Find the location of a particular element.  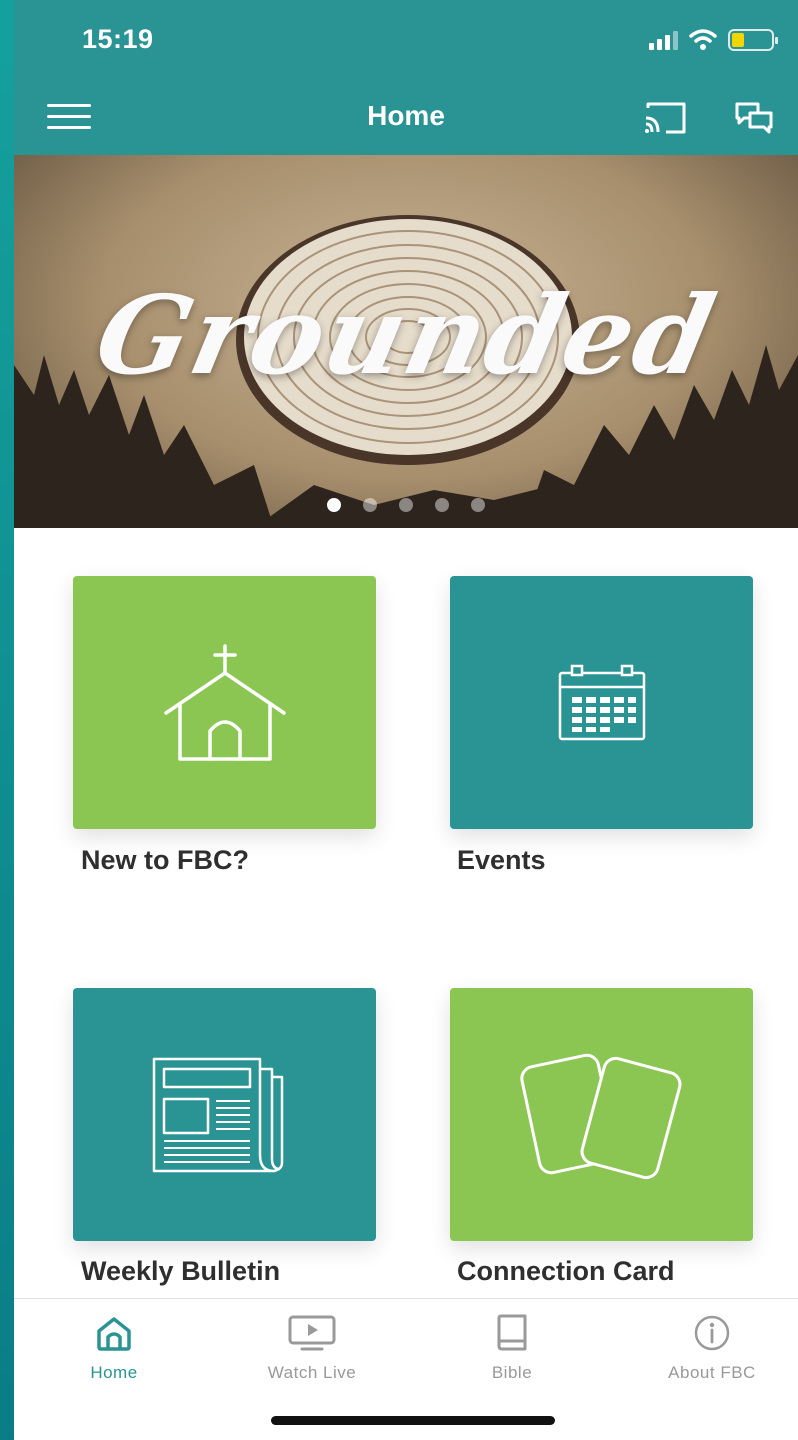

home-indicator is located at coordinates (413, 1420).